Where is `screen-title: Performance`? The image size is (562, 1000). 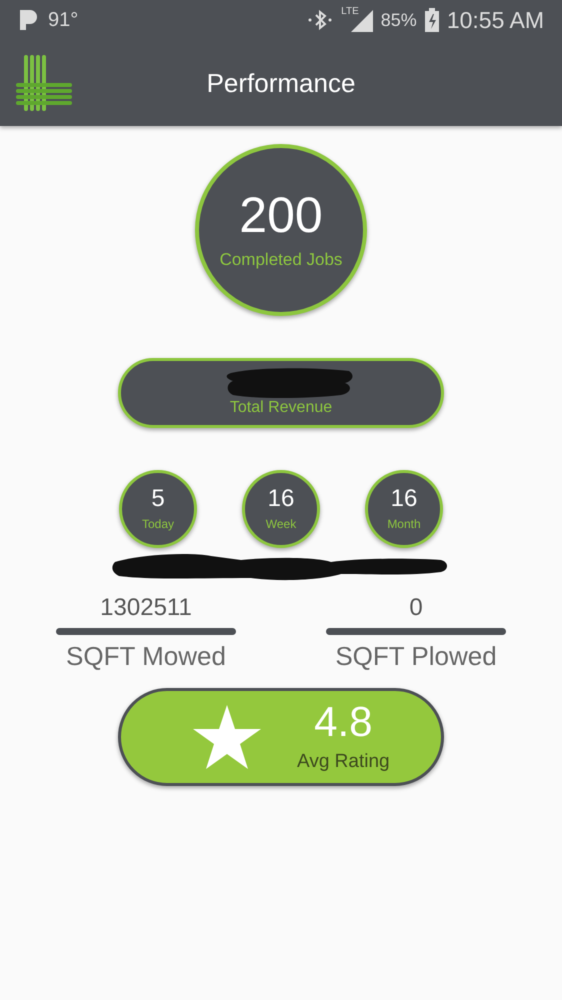
screen-title: Performance is located at coordinates (281, 83).